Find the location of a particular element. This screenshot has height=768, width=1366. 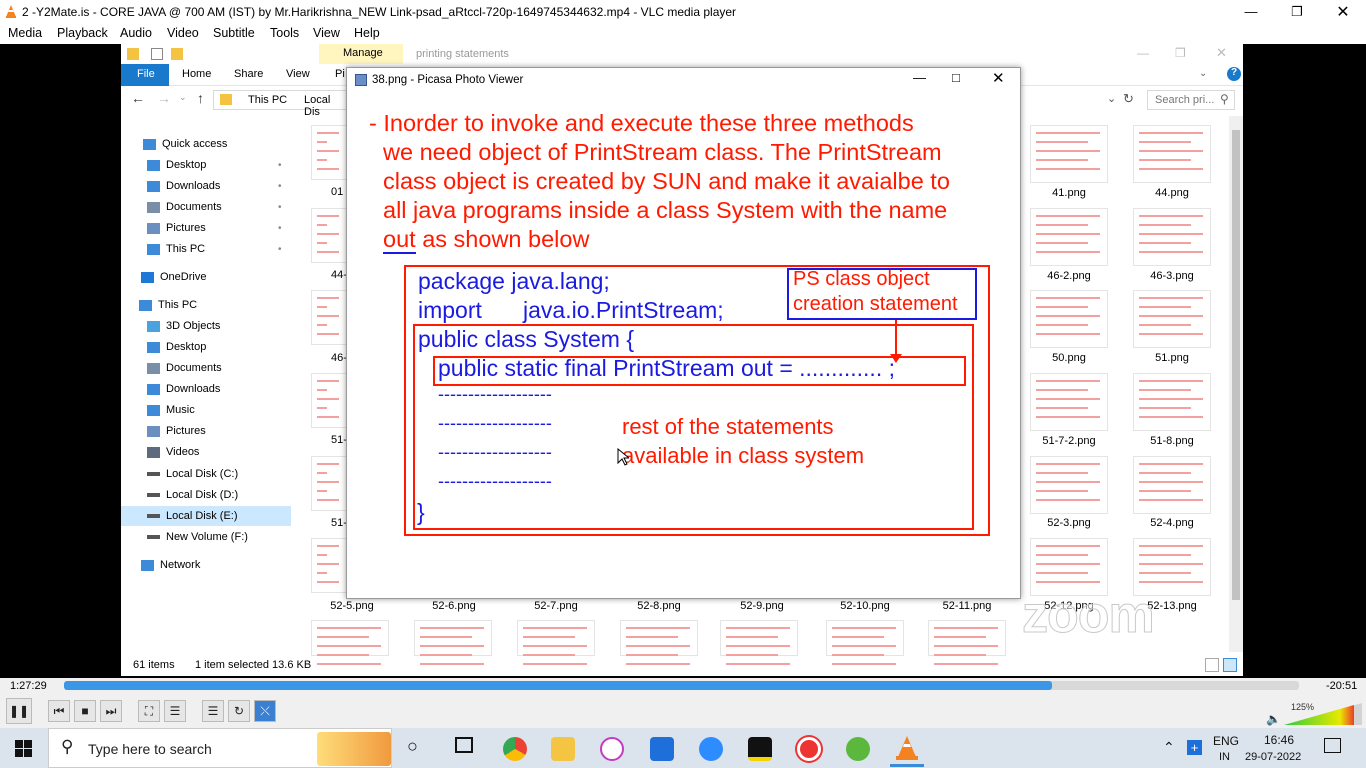

sidebar-item-downloads: Downloads is located at coordinates (206, 389).